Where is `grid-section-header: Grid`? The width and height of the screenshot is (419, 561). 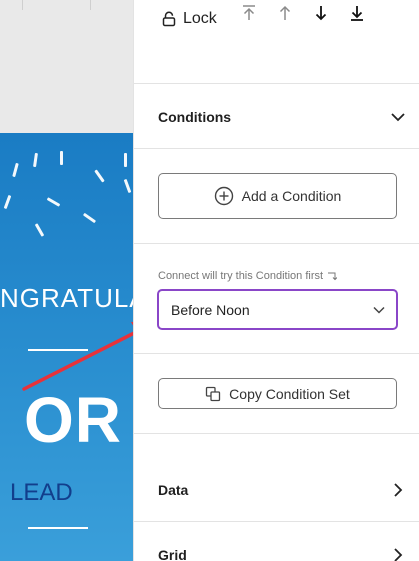 grid-section-header: Grid is located at coordinates (276, 542).